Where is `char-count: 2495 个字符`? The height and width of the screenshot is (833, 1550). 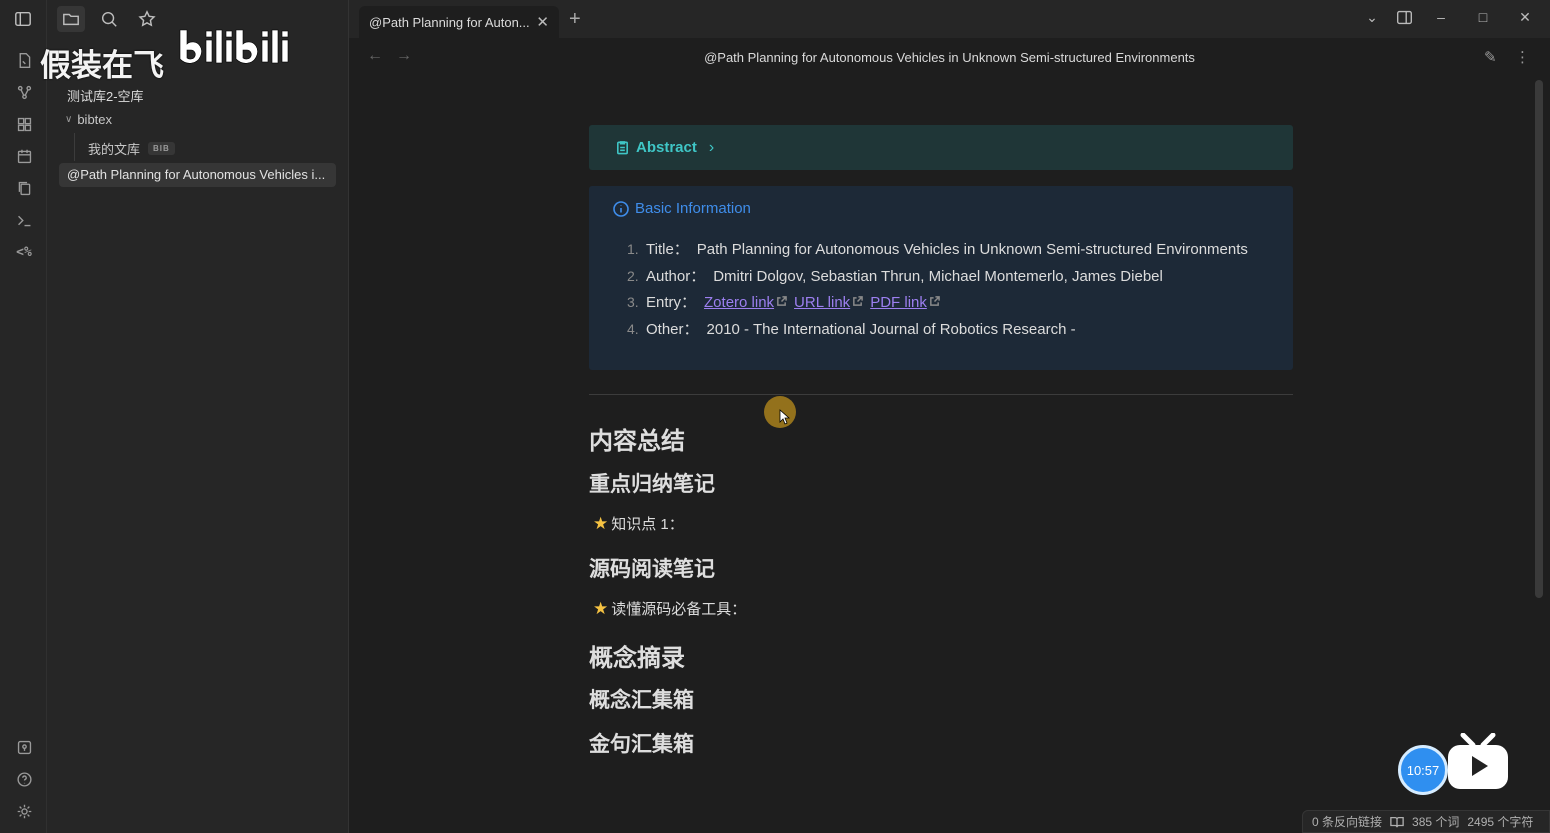
char-count: 2495 个字符 is located at coordinates (1500, 822).